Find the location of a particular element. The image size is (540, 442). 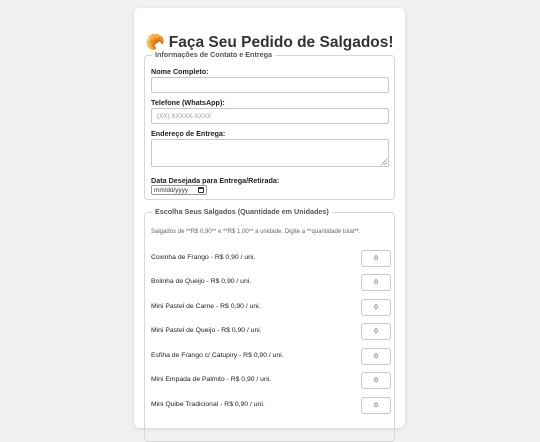

list-item: Mini Pastel de Carne - R$ 0,90 / uni. 0 is located at coordinates (271, 307).